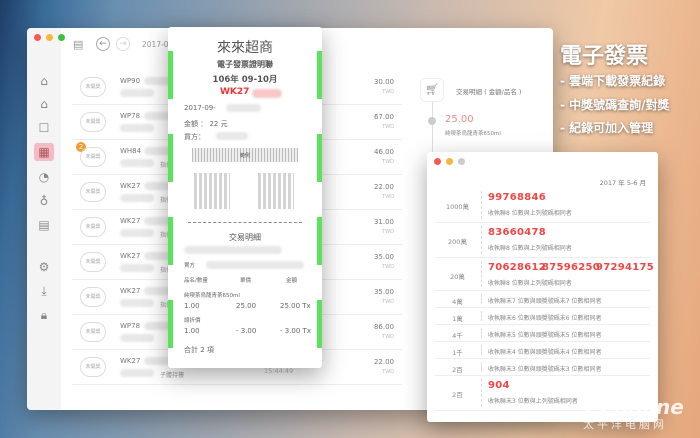  Describe the element at coordinates (607, 128) in the screenshot. I see `promo-line: - 紀錄可加入管理` at that location.